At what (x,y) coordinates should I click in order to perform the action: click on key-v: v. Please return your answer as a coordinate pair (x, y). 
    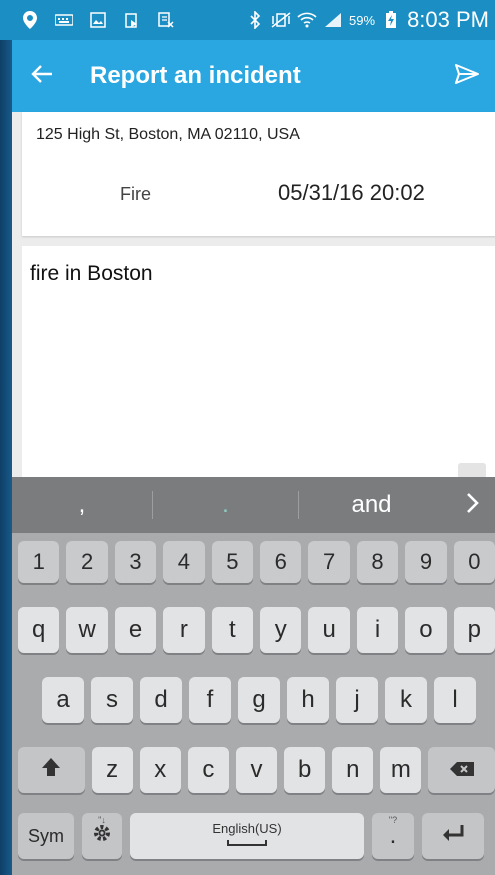
    Looking at the image, I should click on (256, 770).